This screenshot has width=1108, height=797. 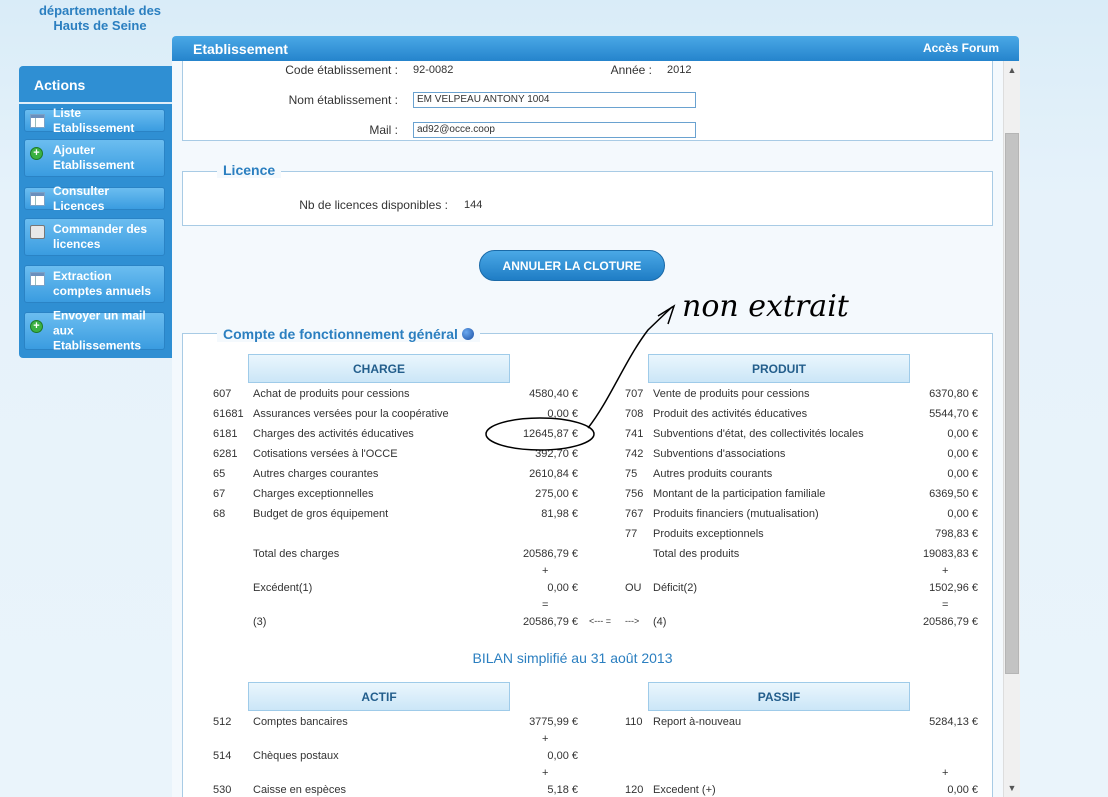 What do you see at coordinates (630, 367) in the screenshot?
I see `annotation-arrow` at bounding box center [630, 367].